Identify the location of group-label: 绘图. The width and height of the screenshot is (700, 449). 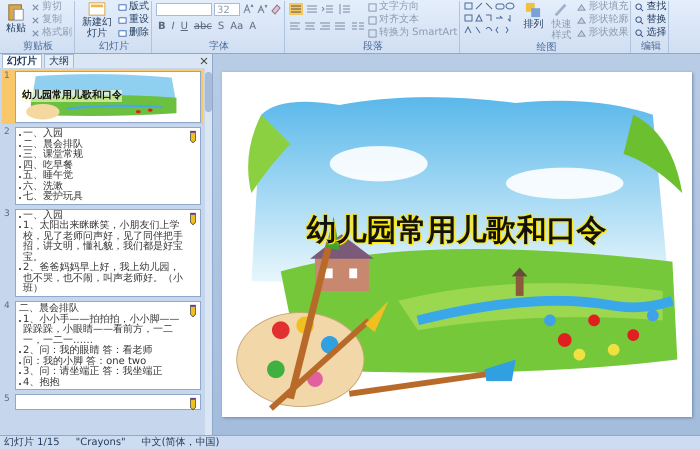
(546, 48).